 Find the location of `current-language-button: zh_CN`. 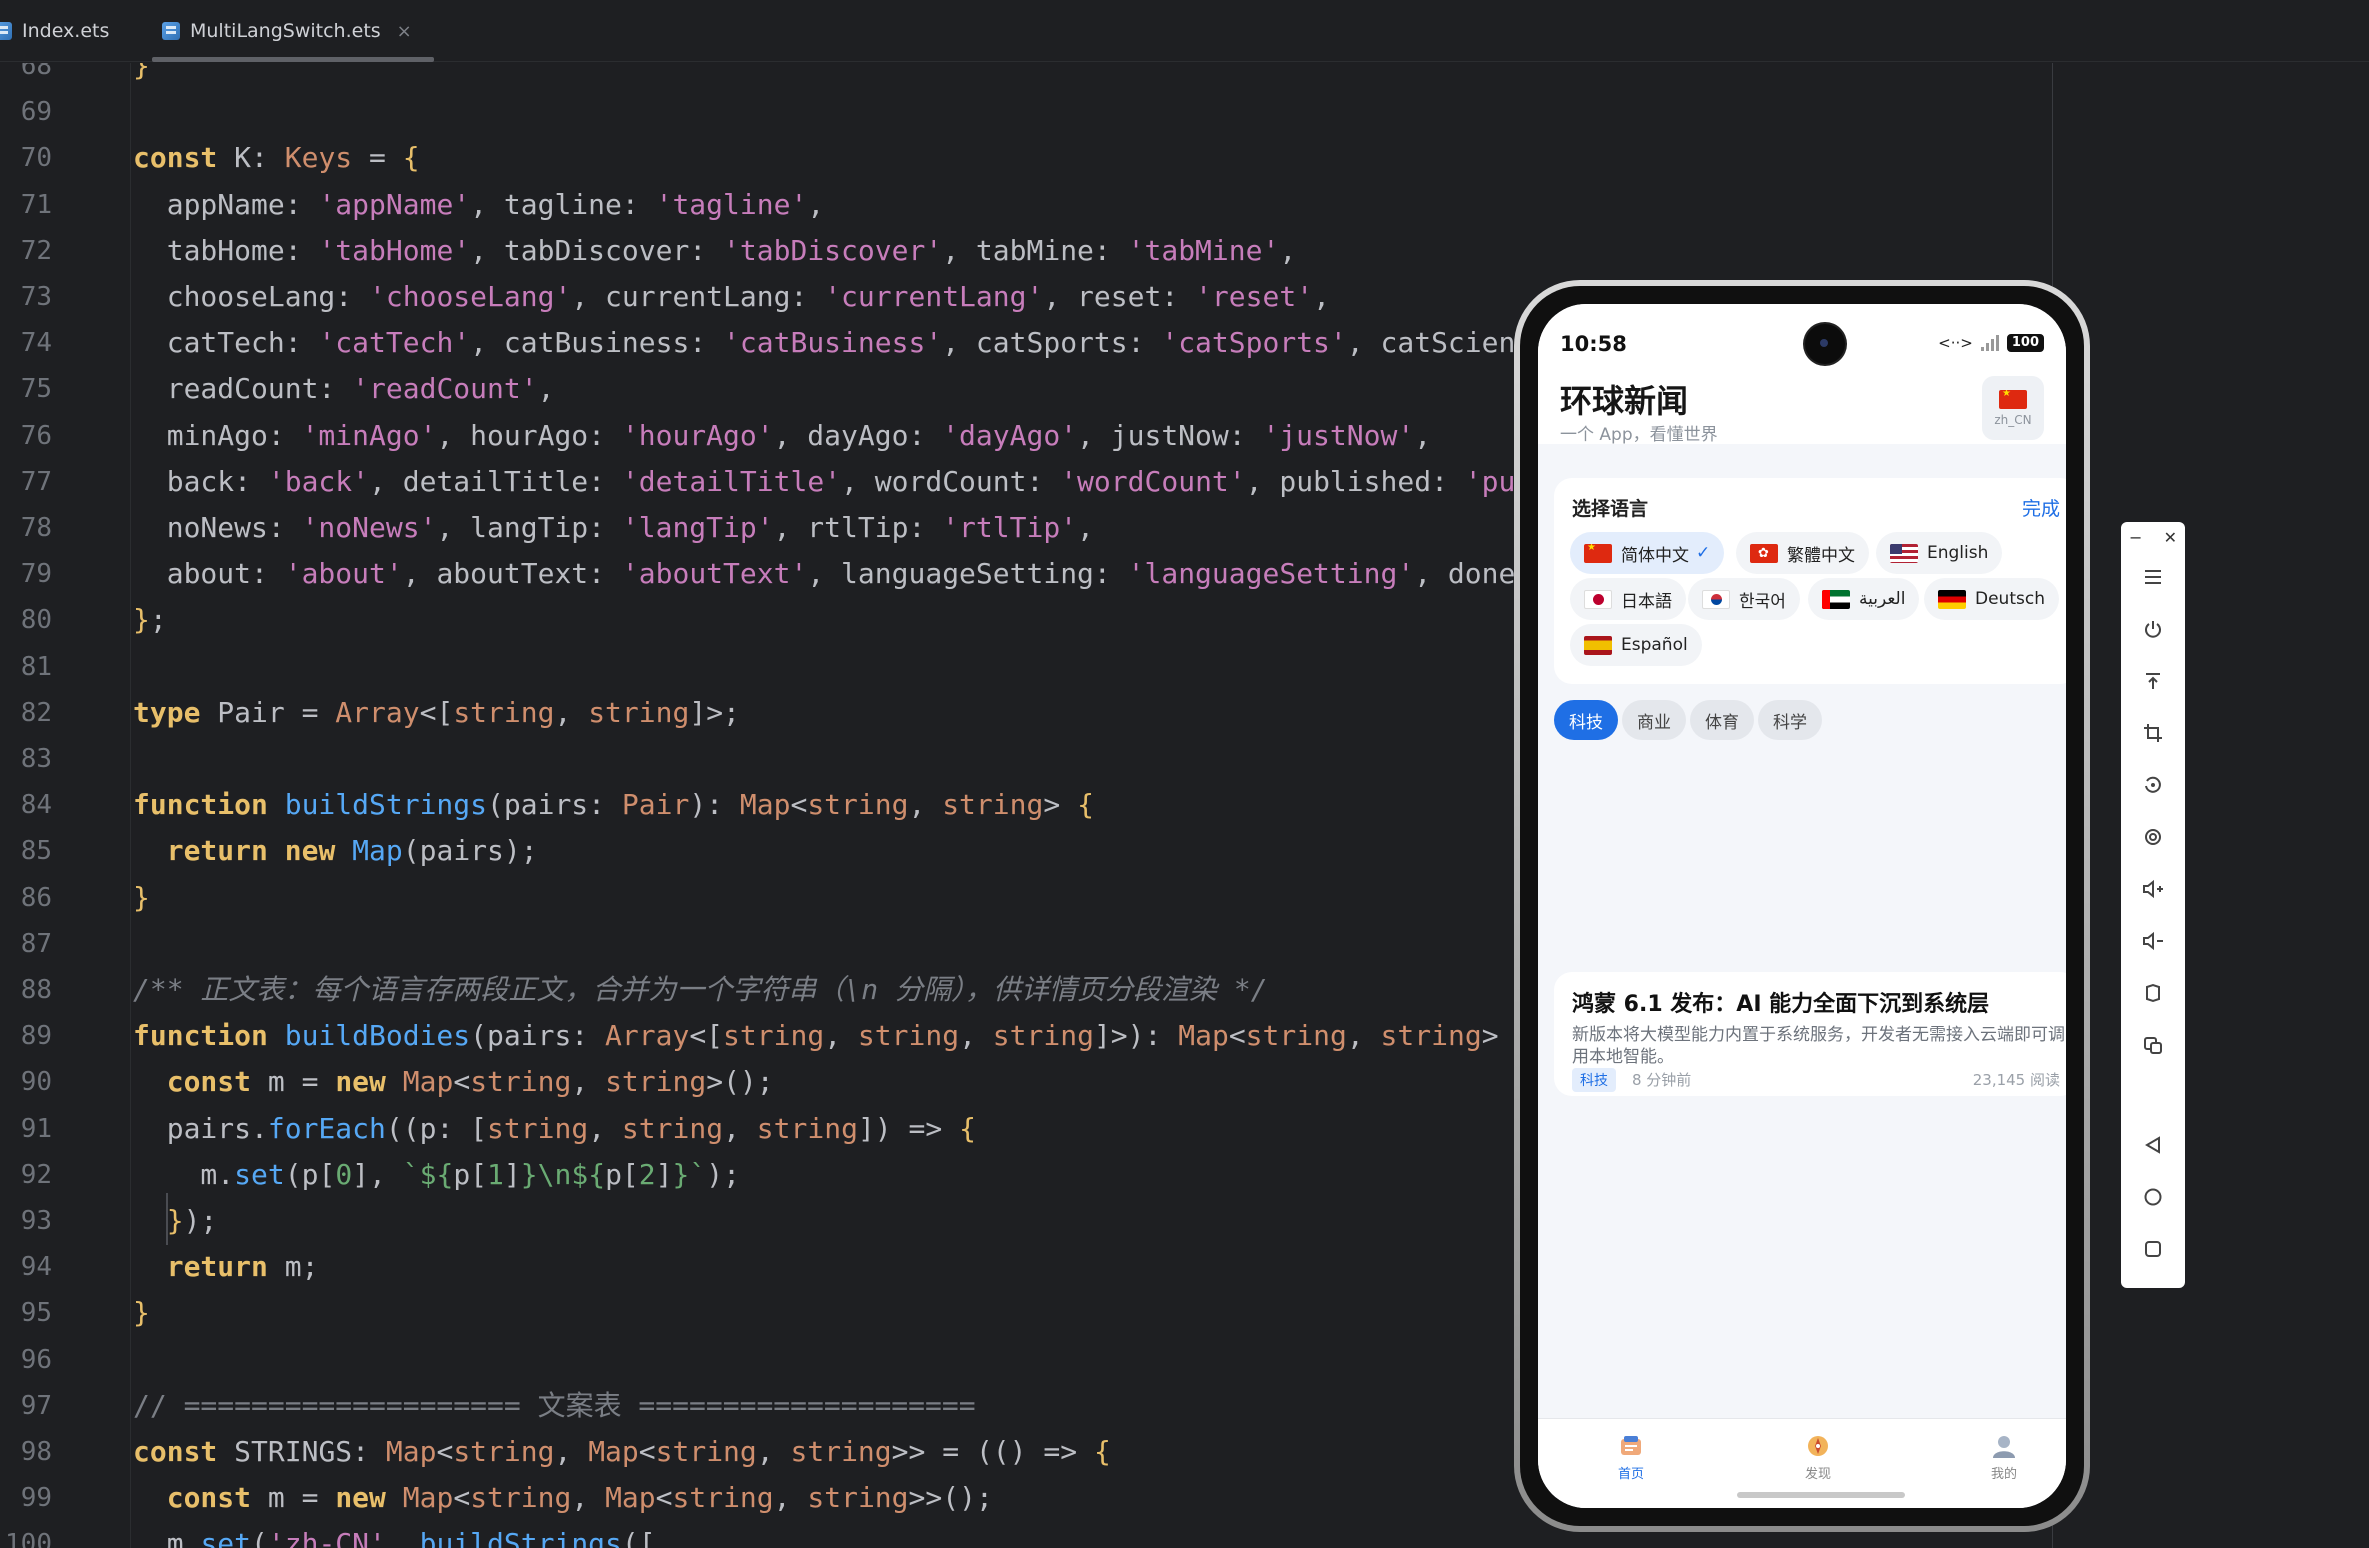

current-language-button: zh_CN is located at coordinates (2013, 408).